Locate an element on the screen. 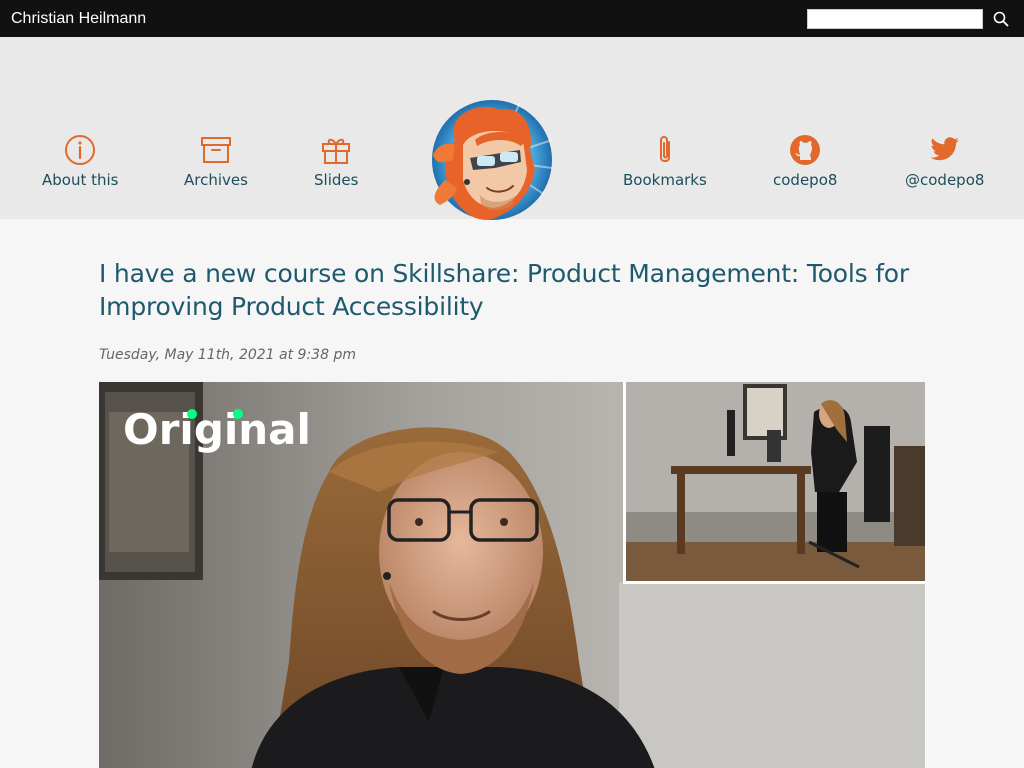 The width and height of the screenshot is (1024, 768). search-form is located at coordinates (910, 19).